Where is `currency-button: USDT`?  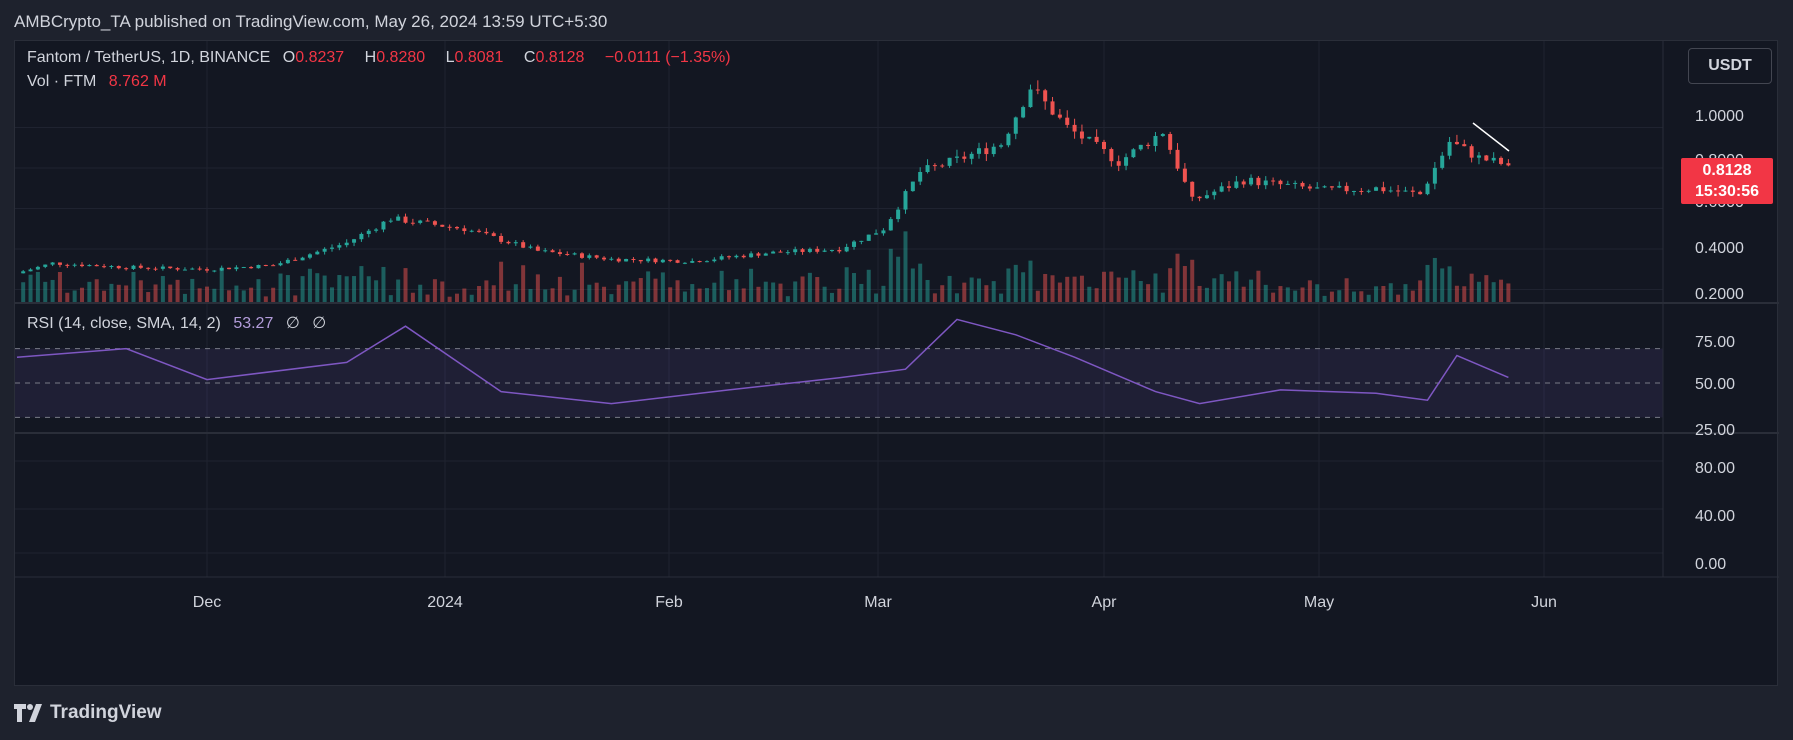
currency-button: USDT is located at coordinates (1730, 66).